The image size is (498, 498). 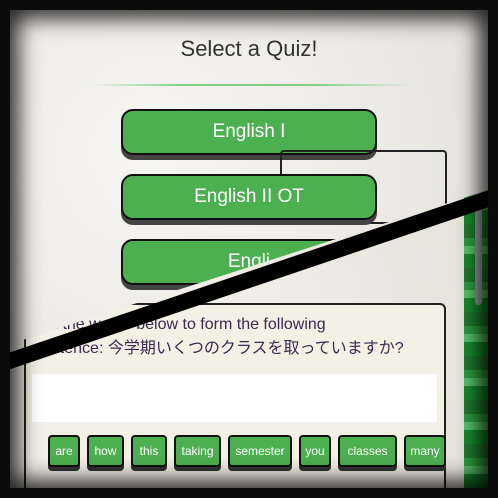 I want to click on page-title: Select a Quiz!, so click(x=249, y=48).